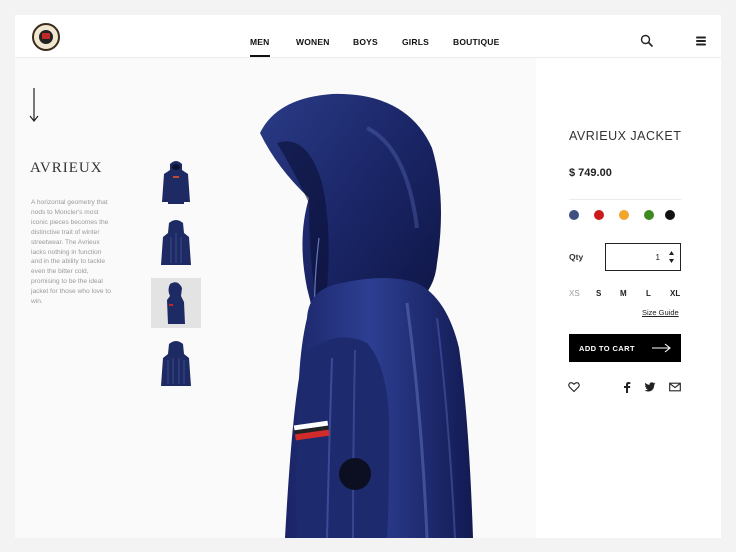 This screenshot has width=736, height=552. I want to click on top-header: MEN WONEN BOYS GIRLS BOUTIQUE, so click(368, 36).